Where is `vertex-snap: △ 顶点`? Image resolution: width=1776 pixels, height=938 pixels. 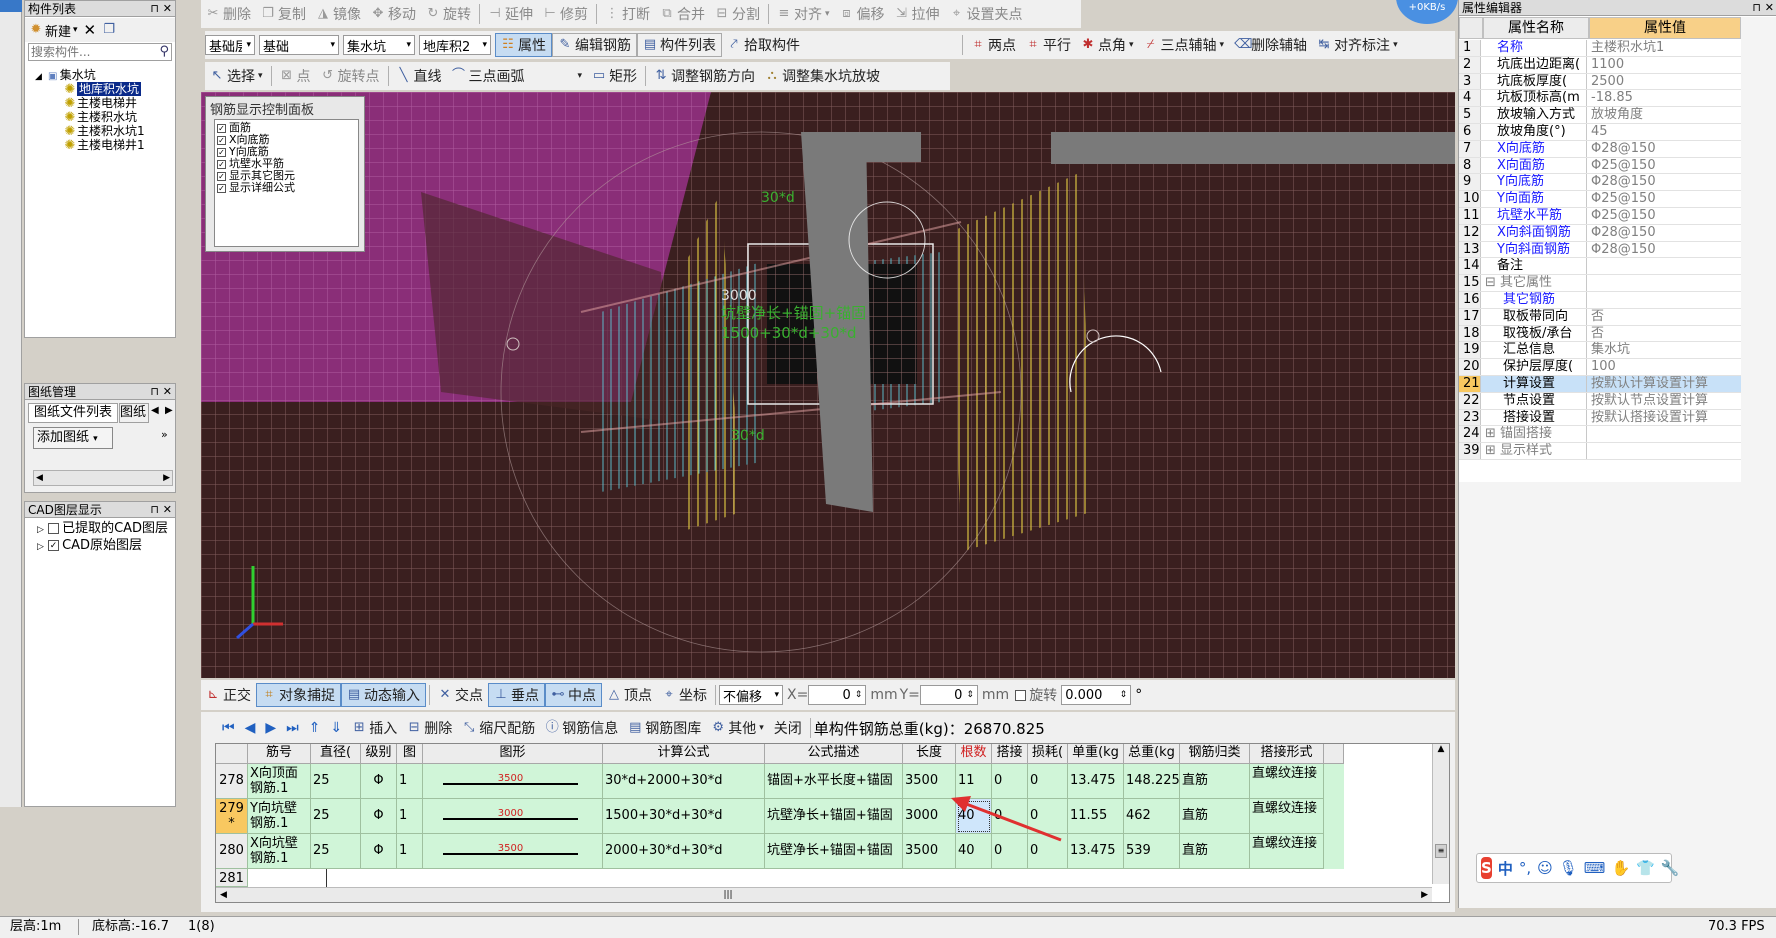
vertex-snap: △ 顶点 is located at coordinates (629, 695).